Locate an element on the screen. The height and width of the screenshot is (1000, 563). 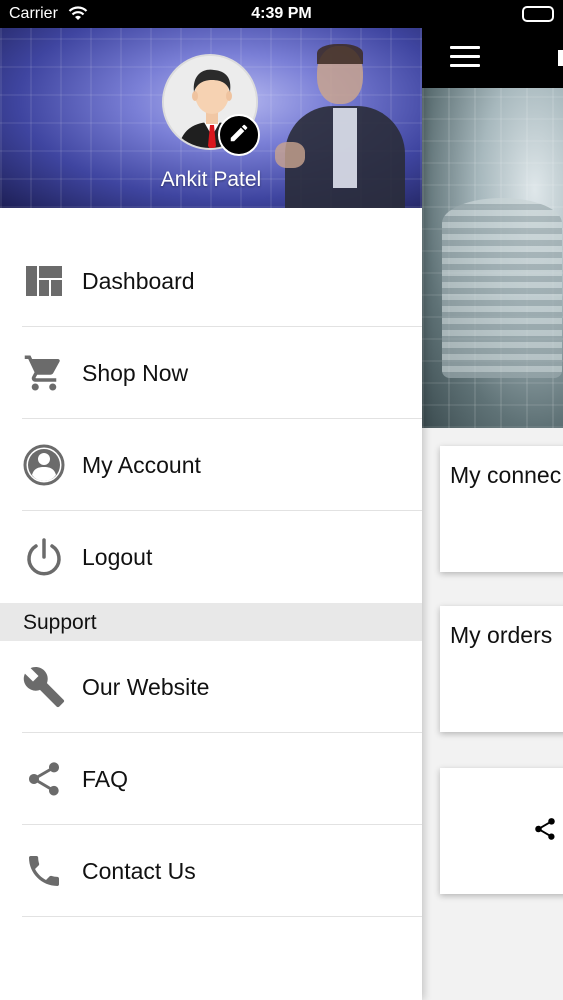
phone-icon is located at coordinates (44, 871).